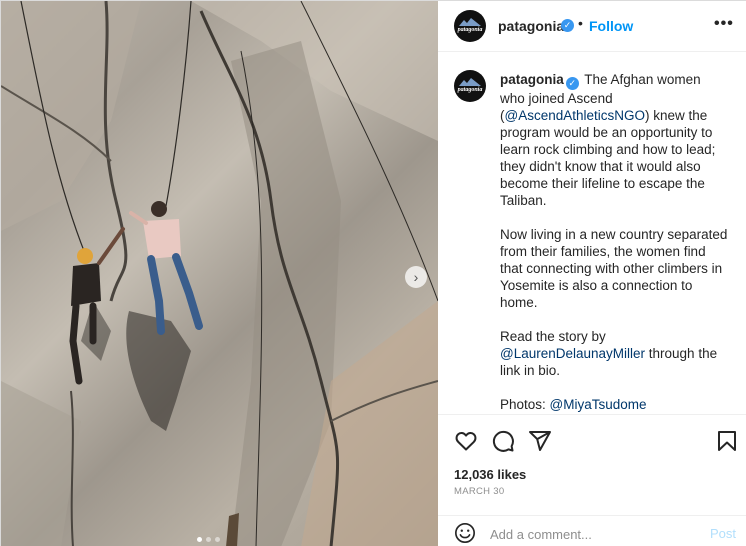 The image size is (746, 546). I want to click on follow-button: Follow, so click(611, 26).